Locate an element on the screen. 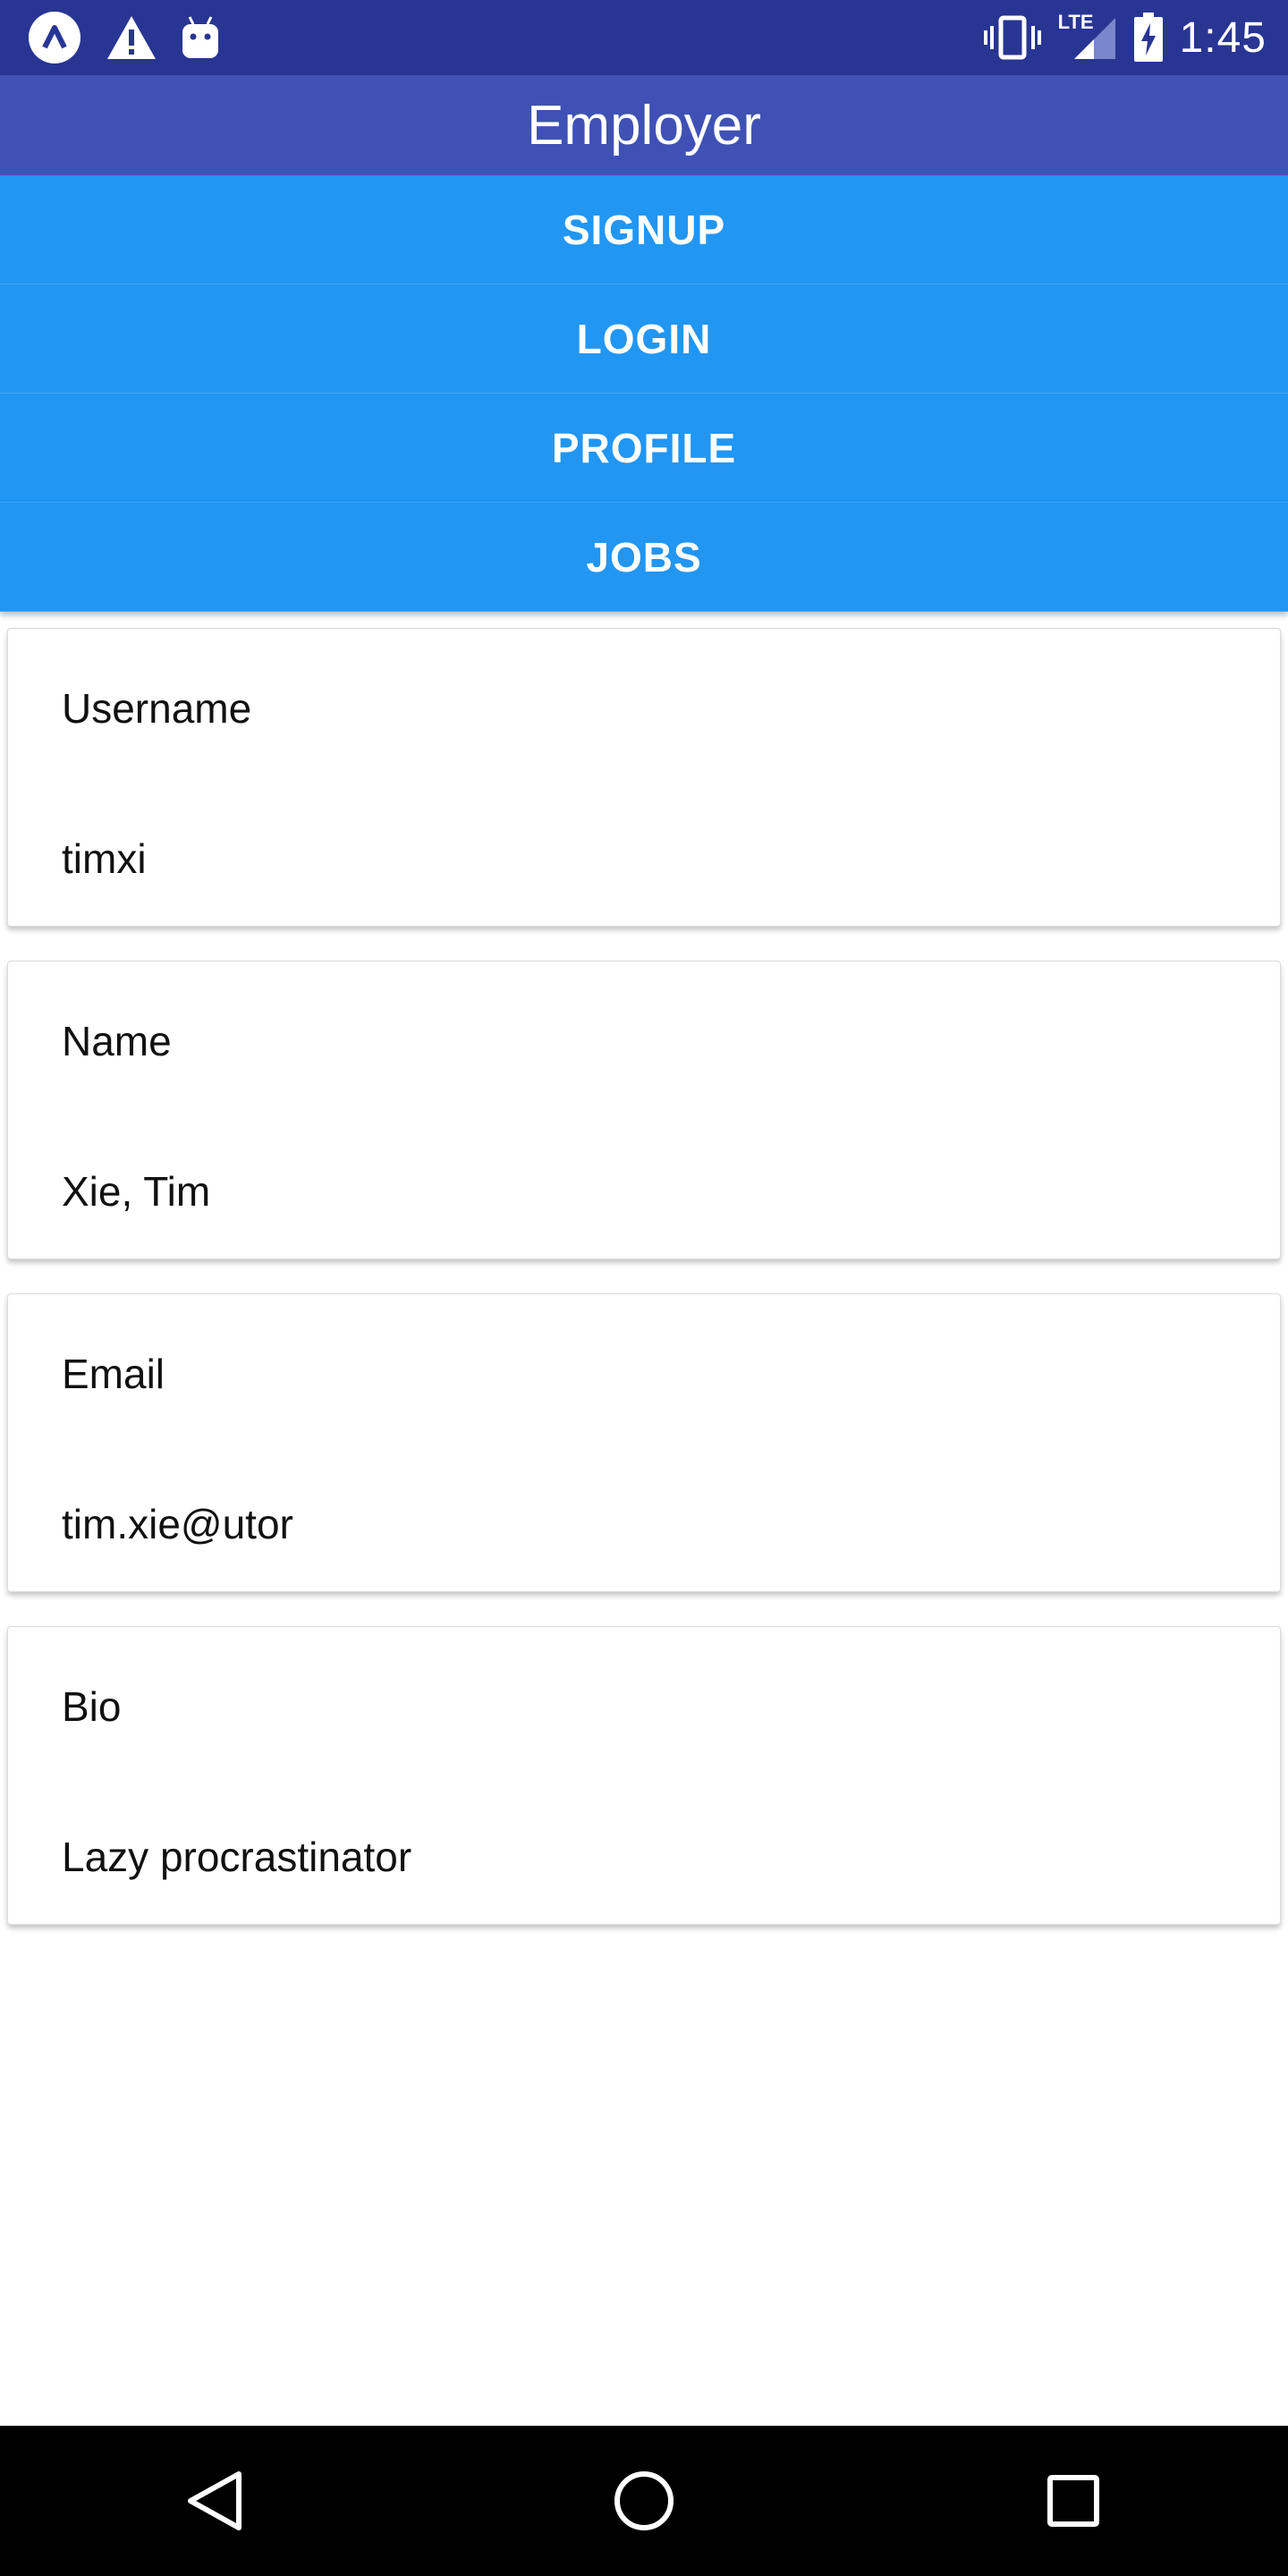  status-bar: LTE 1:45 is located at coordinates (644, 37).